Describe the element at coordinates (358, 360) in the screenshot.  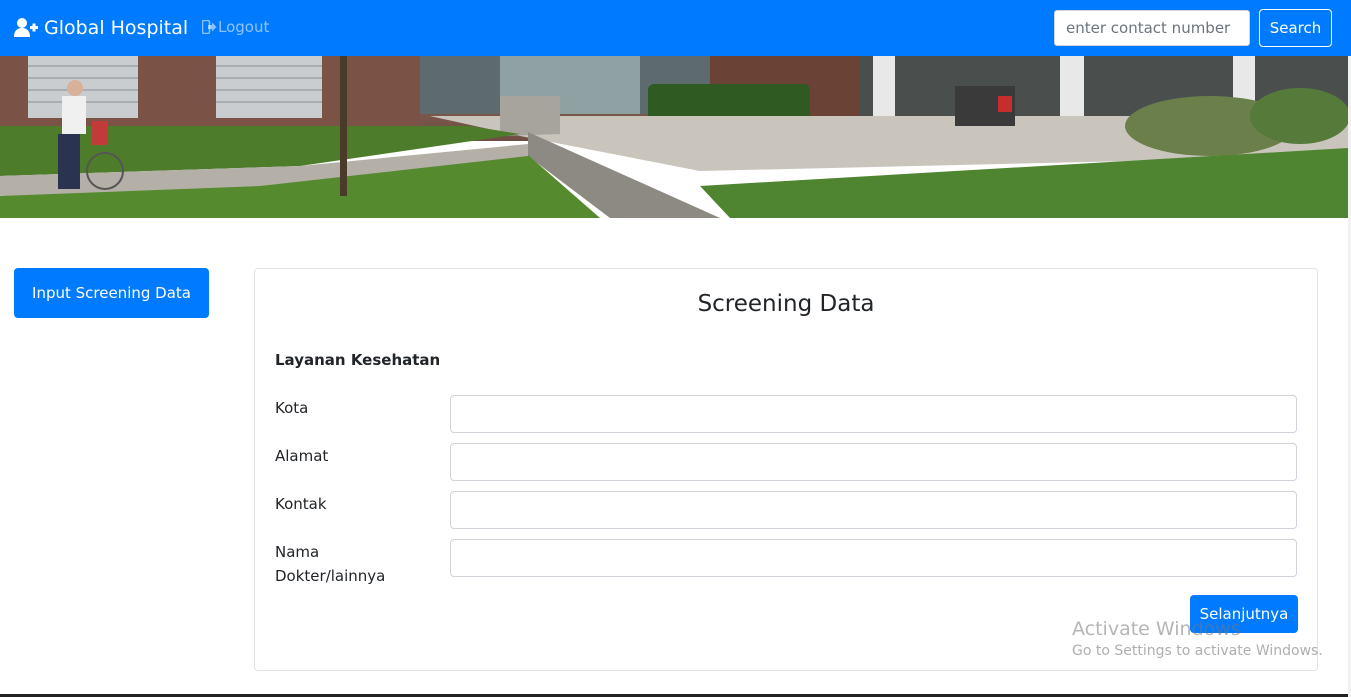
I see `section-title: Layanan Kesehatan` at that location.